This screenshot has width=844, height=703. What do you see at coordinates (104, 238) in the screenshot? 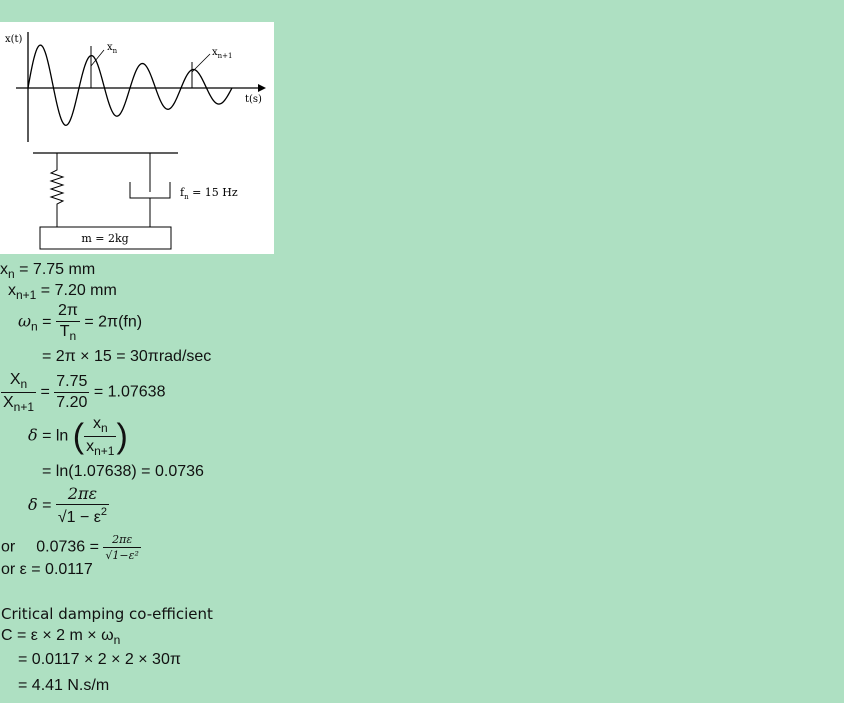
I see `mass-label: m = 2kg` at bounding box center [104, 238].